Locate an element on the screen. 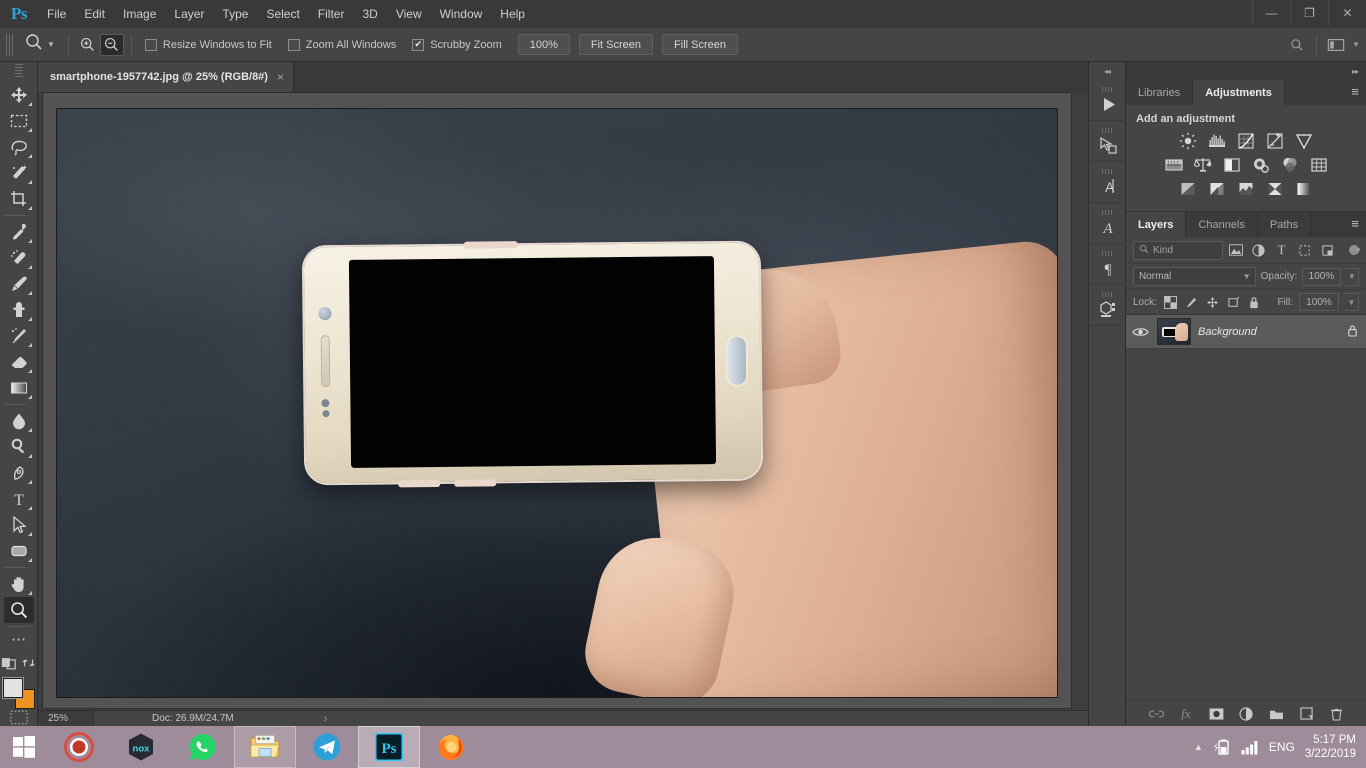 This screenshot has width=1366, height=768. color-swatches is located at coordinates (18, 693).